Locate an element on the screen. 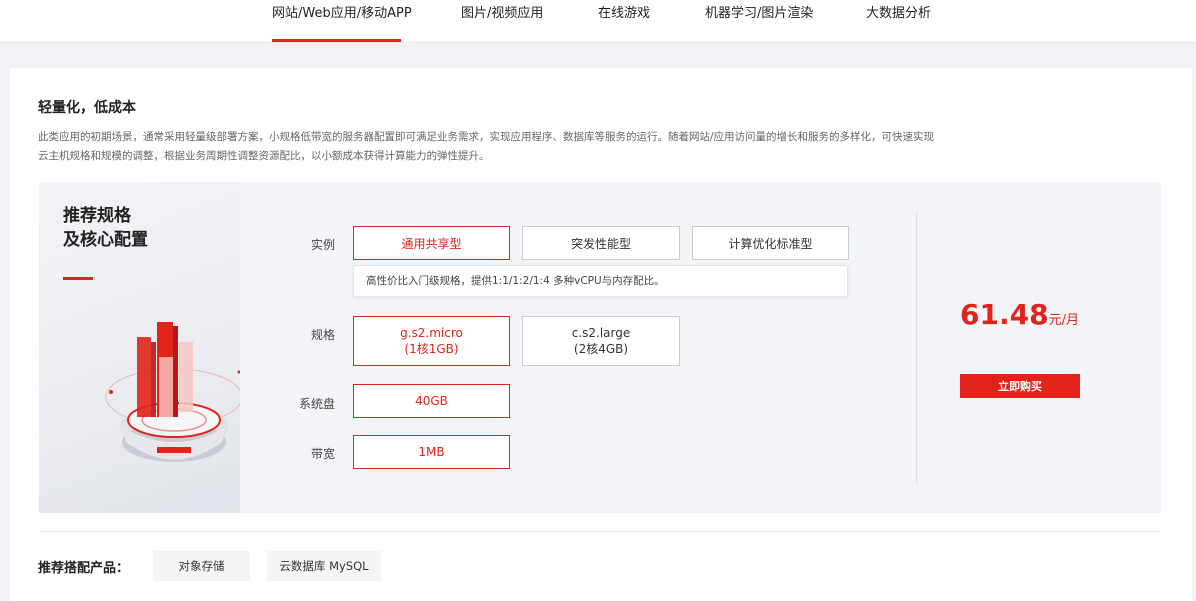 This screenshot has height=601, width=1196. spec-label: 规格 is located at coordinates (322, 335).